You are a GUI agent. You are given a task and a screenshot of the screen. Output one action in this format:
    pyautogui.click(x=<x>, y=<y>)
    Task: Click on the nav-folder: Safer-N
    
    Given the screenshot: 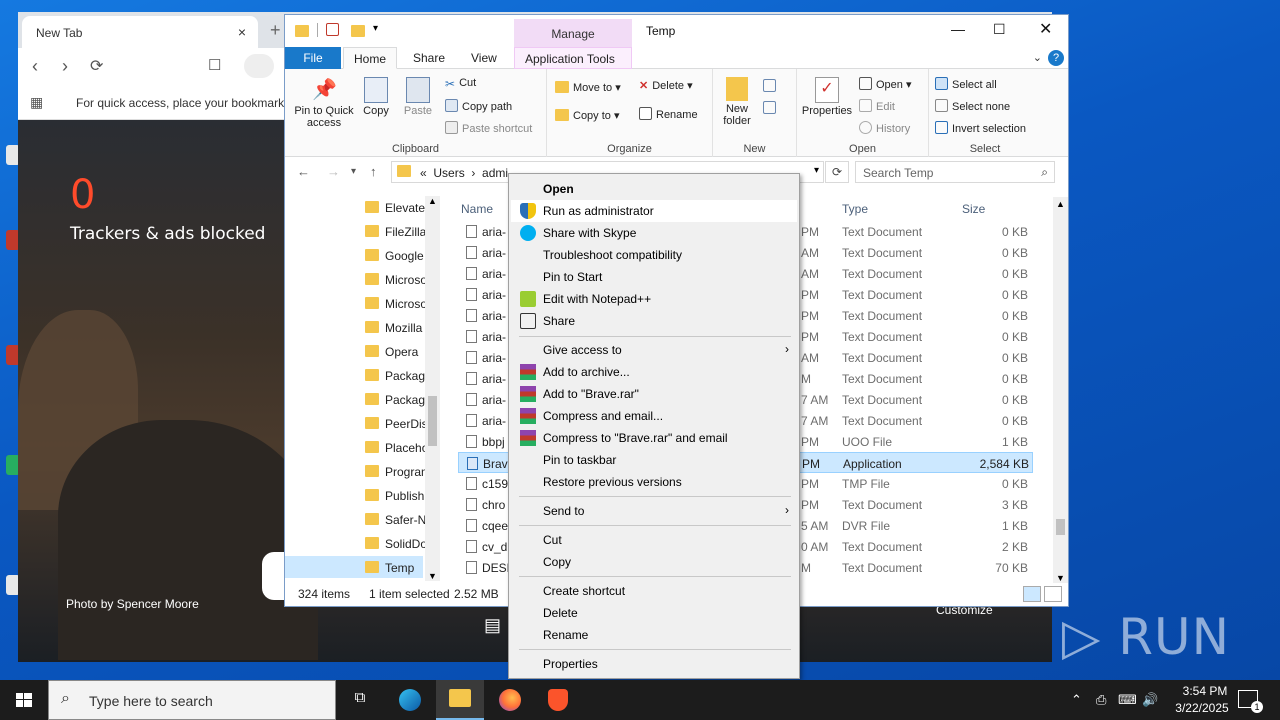 What is the action you would take?
    pyautogui.click(x=396, y=519)
    